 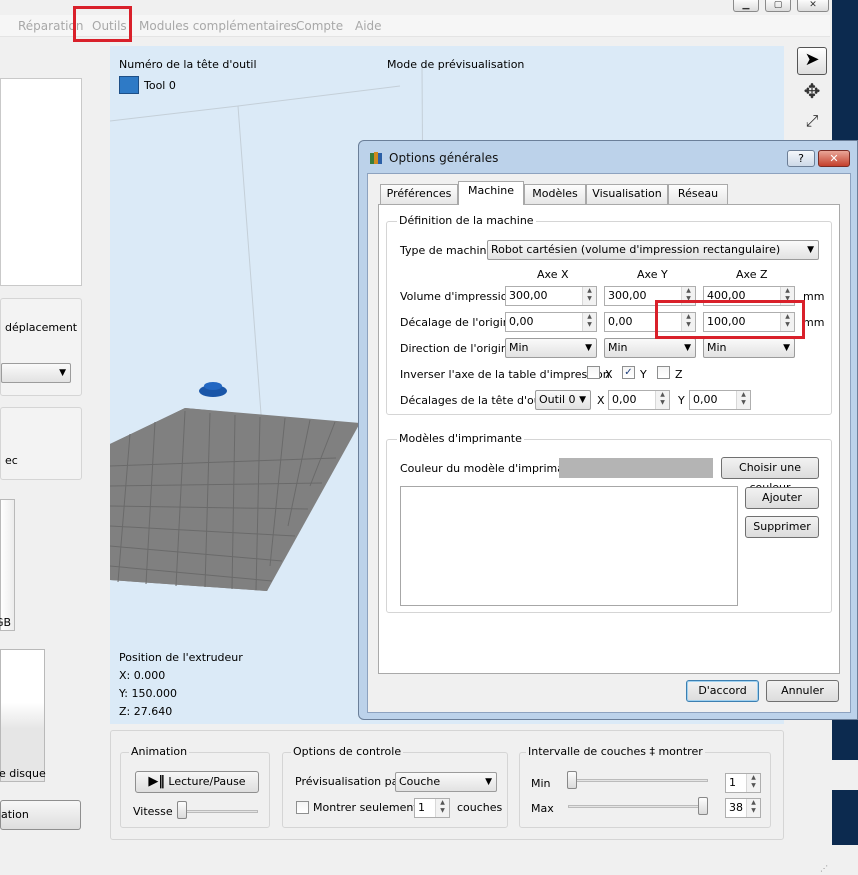 I want to click on play-pause-button: ▶‖ Lecture/Pause, so click(x=197, y=782).